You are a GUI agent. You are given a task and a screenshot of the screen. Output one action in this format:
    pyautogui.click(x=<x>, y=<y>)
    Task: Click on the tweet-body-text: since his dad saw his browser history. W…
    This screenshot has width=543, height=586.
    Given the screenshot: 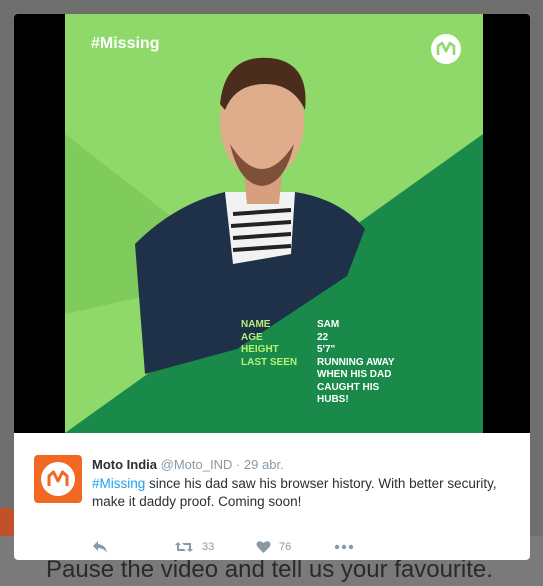 What is the action you would take?
    pyautogui.click(x=294, y=492)
    